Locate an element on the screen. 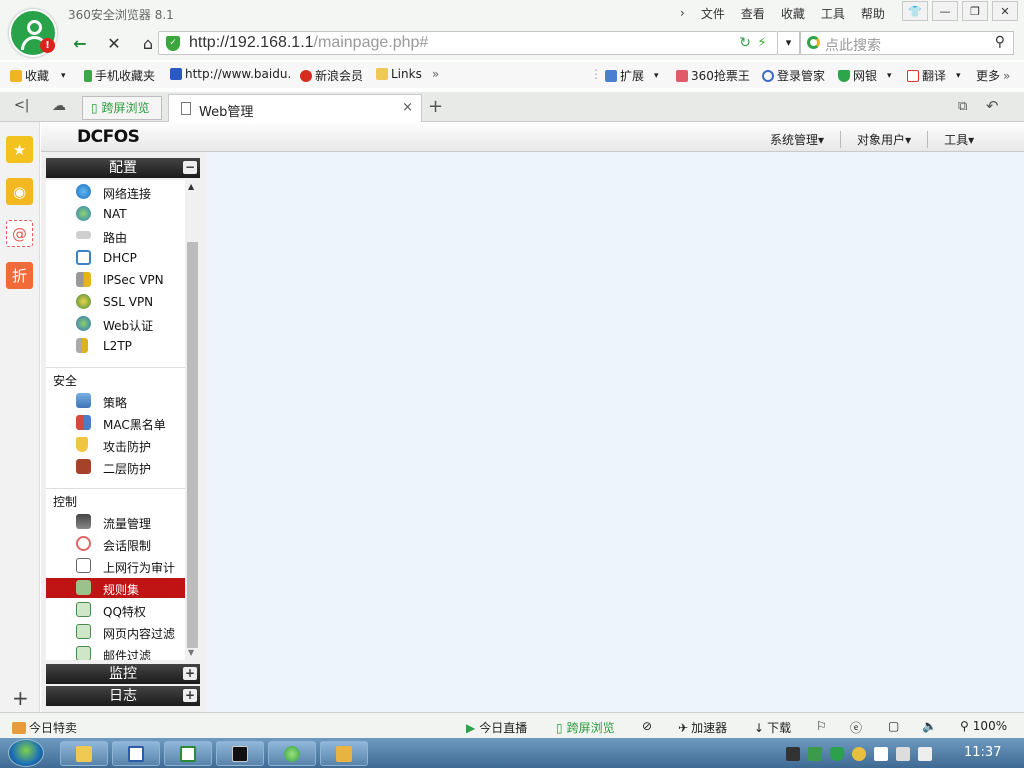 This screenshot has height=768, width=1024. sidebar-item-traffic: 流量管理 is located at coordinates (115, 522).